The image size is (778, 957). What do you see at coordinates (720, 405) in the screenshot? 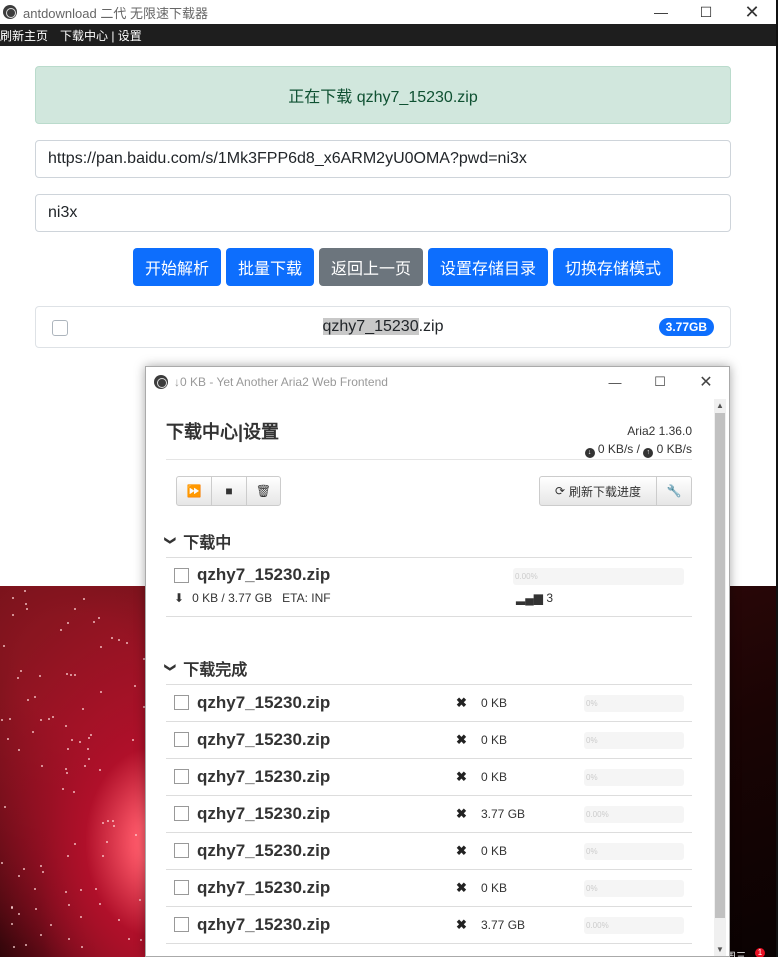
I see `scroll-up-icon: ▲` at bounding box center [720, 405].